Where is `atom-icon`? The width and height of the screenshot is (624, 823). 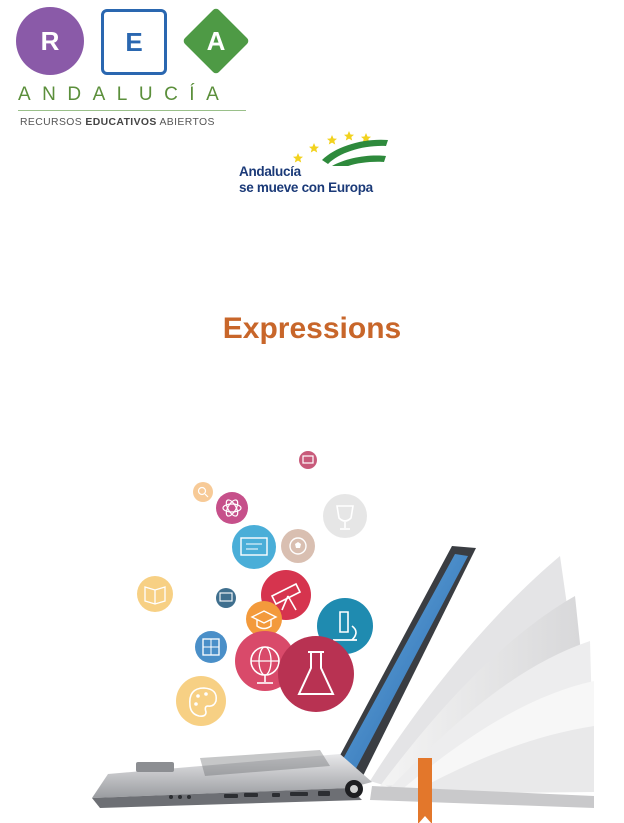
atom-icon is located at coordinates (232, 508).